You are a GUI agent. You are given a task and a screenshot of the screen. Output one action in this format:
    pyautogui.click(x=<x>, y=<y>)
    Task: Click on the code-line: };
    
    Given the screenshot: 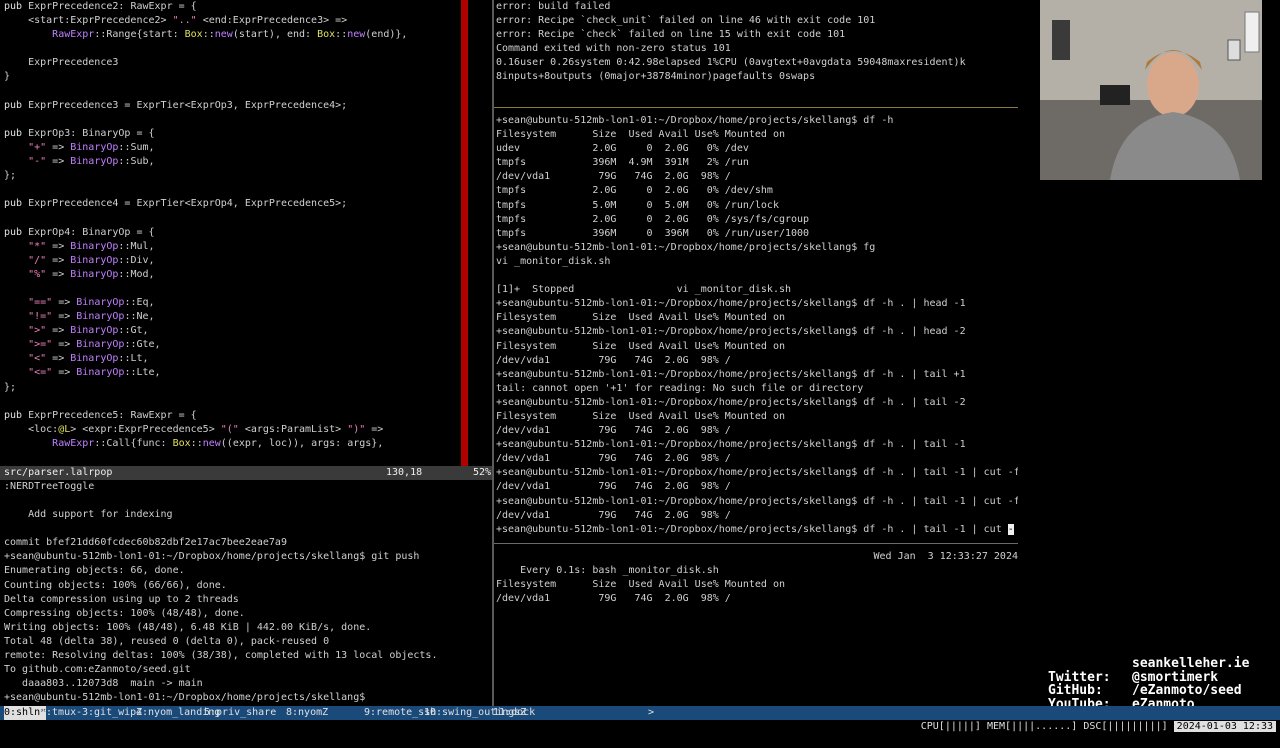 What is the action you would take?
    pyautogui.click(x=248, y=388)
    